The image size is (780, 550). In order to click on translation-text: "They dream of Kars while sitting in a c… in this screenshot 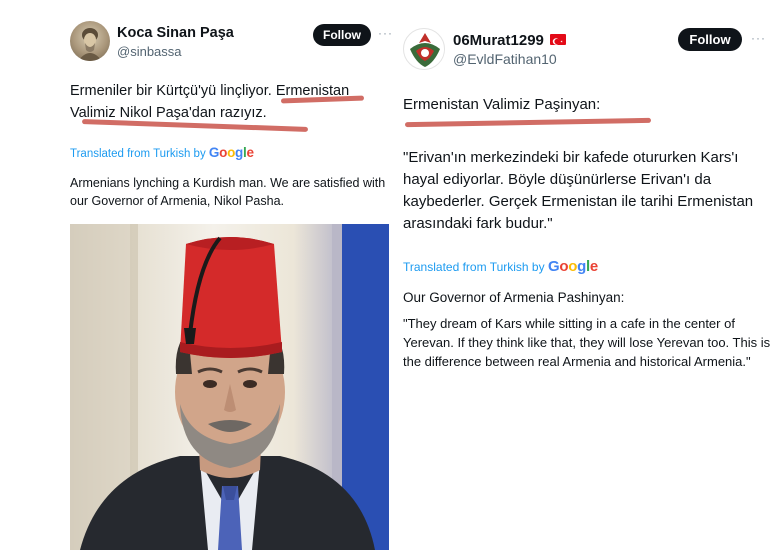, I will do `click(587, 342)`.